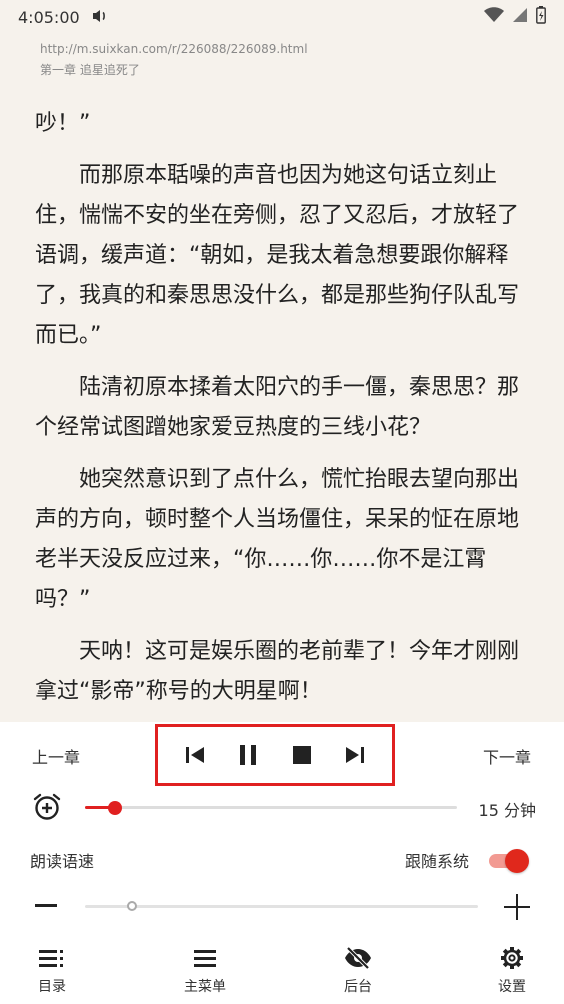 This screenshot has width=564, height=1004. I want to click on playback-row: 上一章 下一章, so click(282, 754).